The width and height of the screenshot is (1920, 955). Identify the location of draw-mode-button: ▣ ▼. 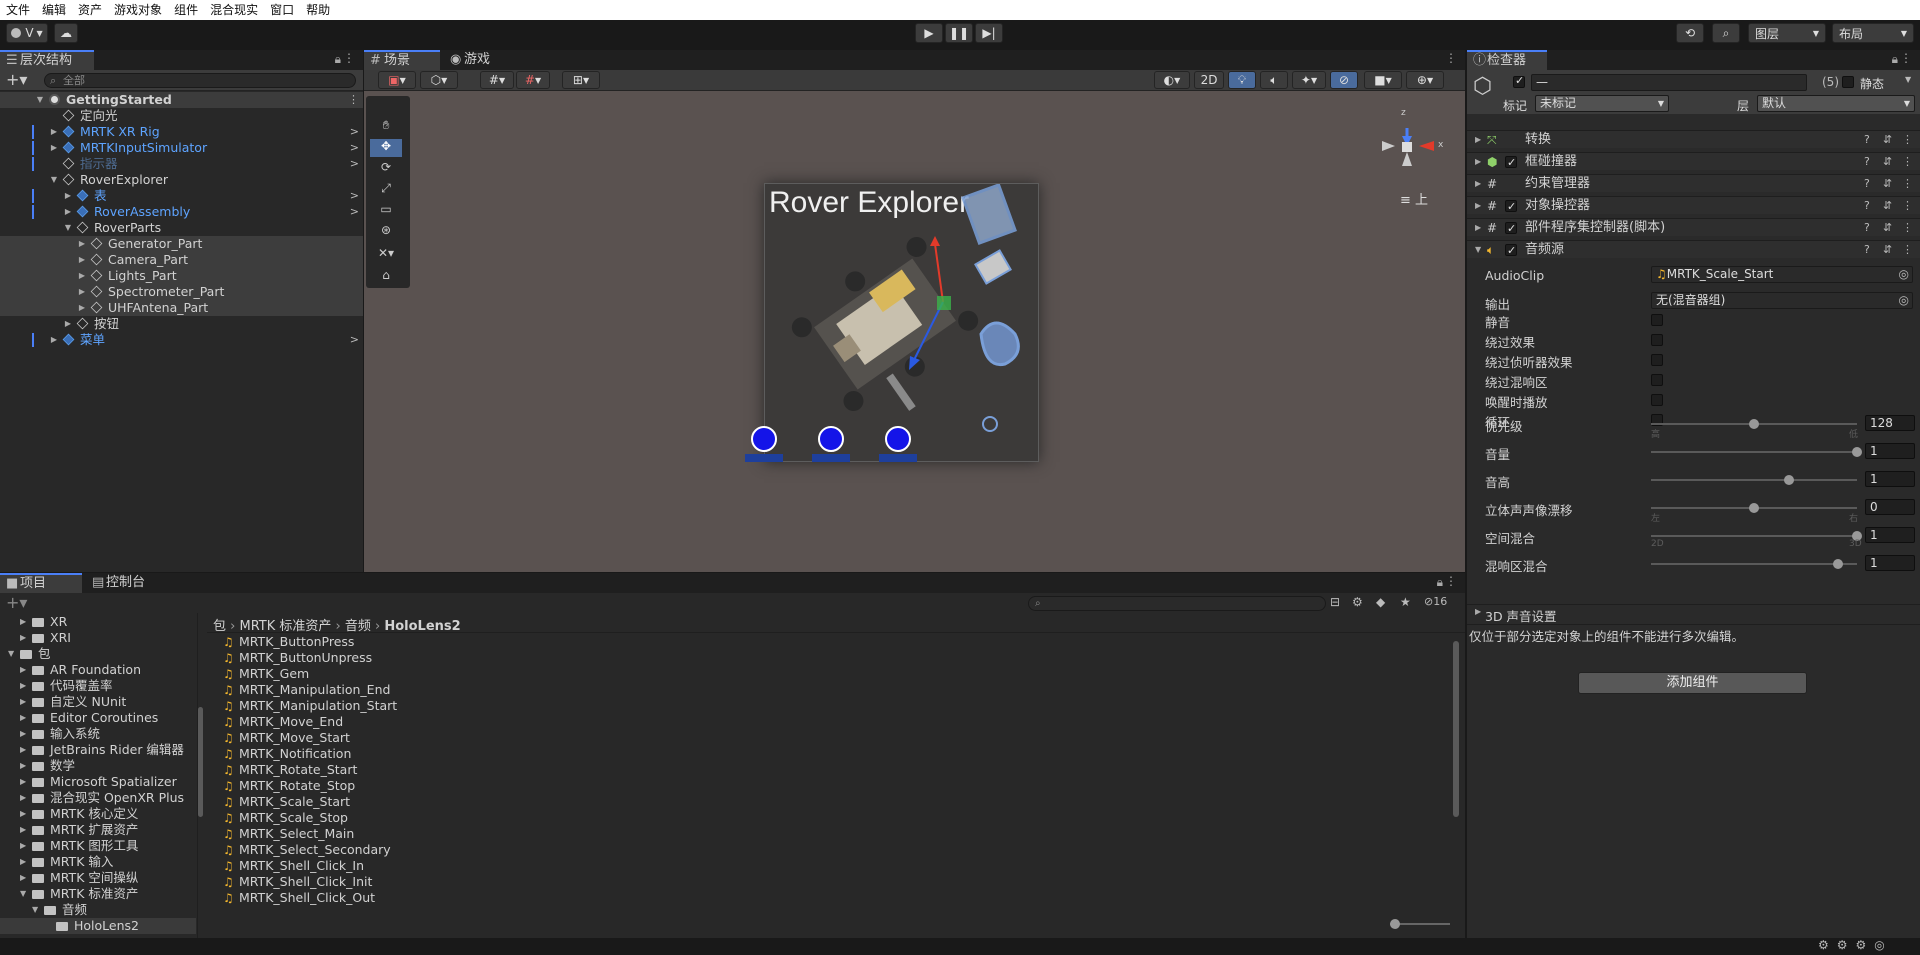
(397, 80).